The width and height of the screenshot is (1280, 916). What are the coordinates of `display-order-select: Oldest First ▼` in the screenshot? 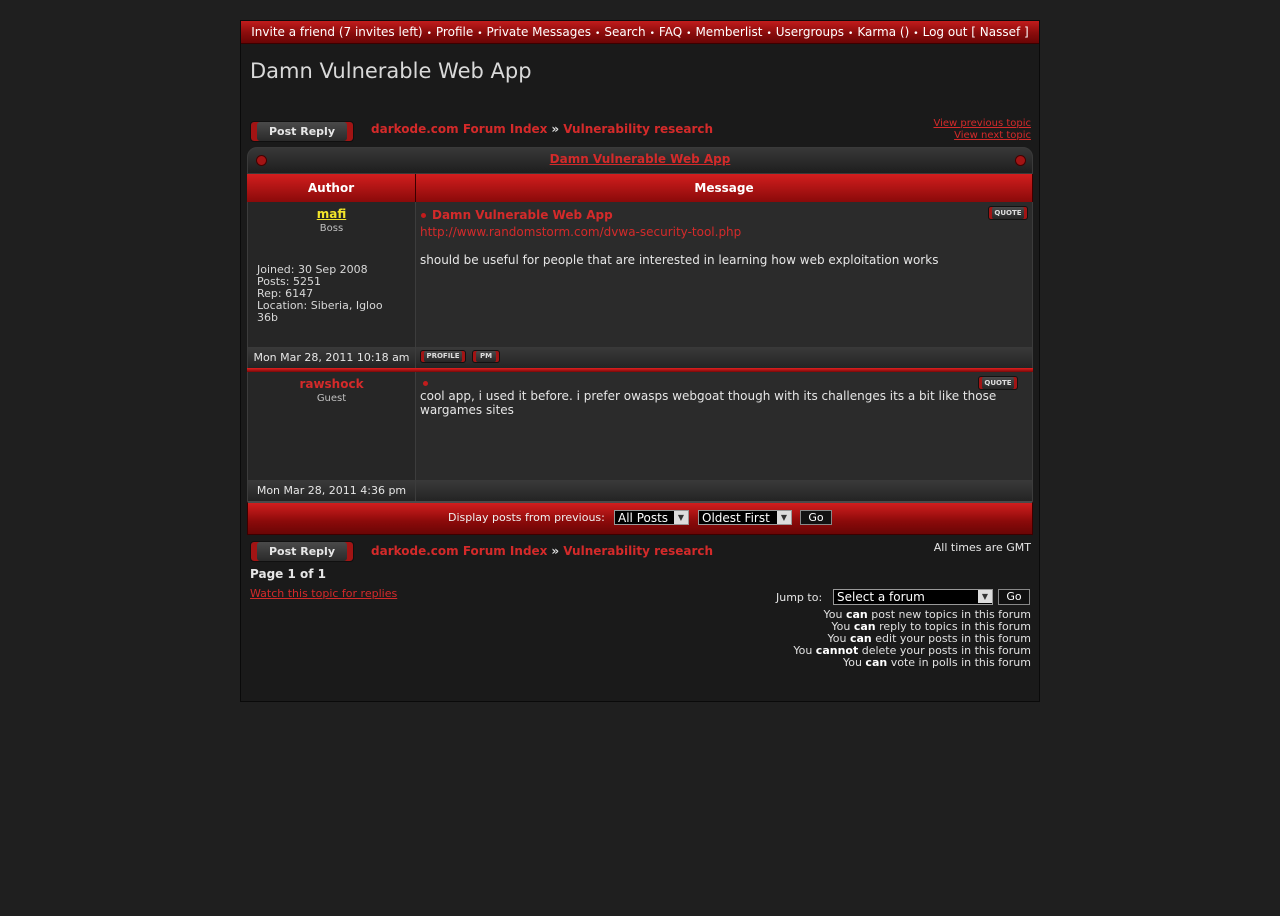 It's located at (745, 517).